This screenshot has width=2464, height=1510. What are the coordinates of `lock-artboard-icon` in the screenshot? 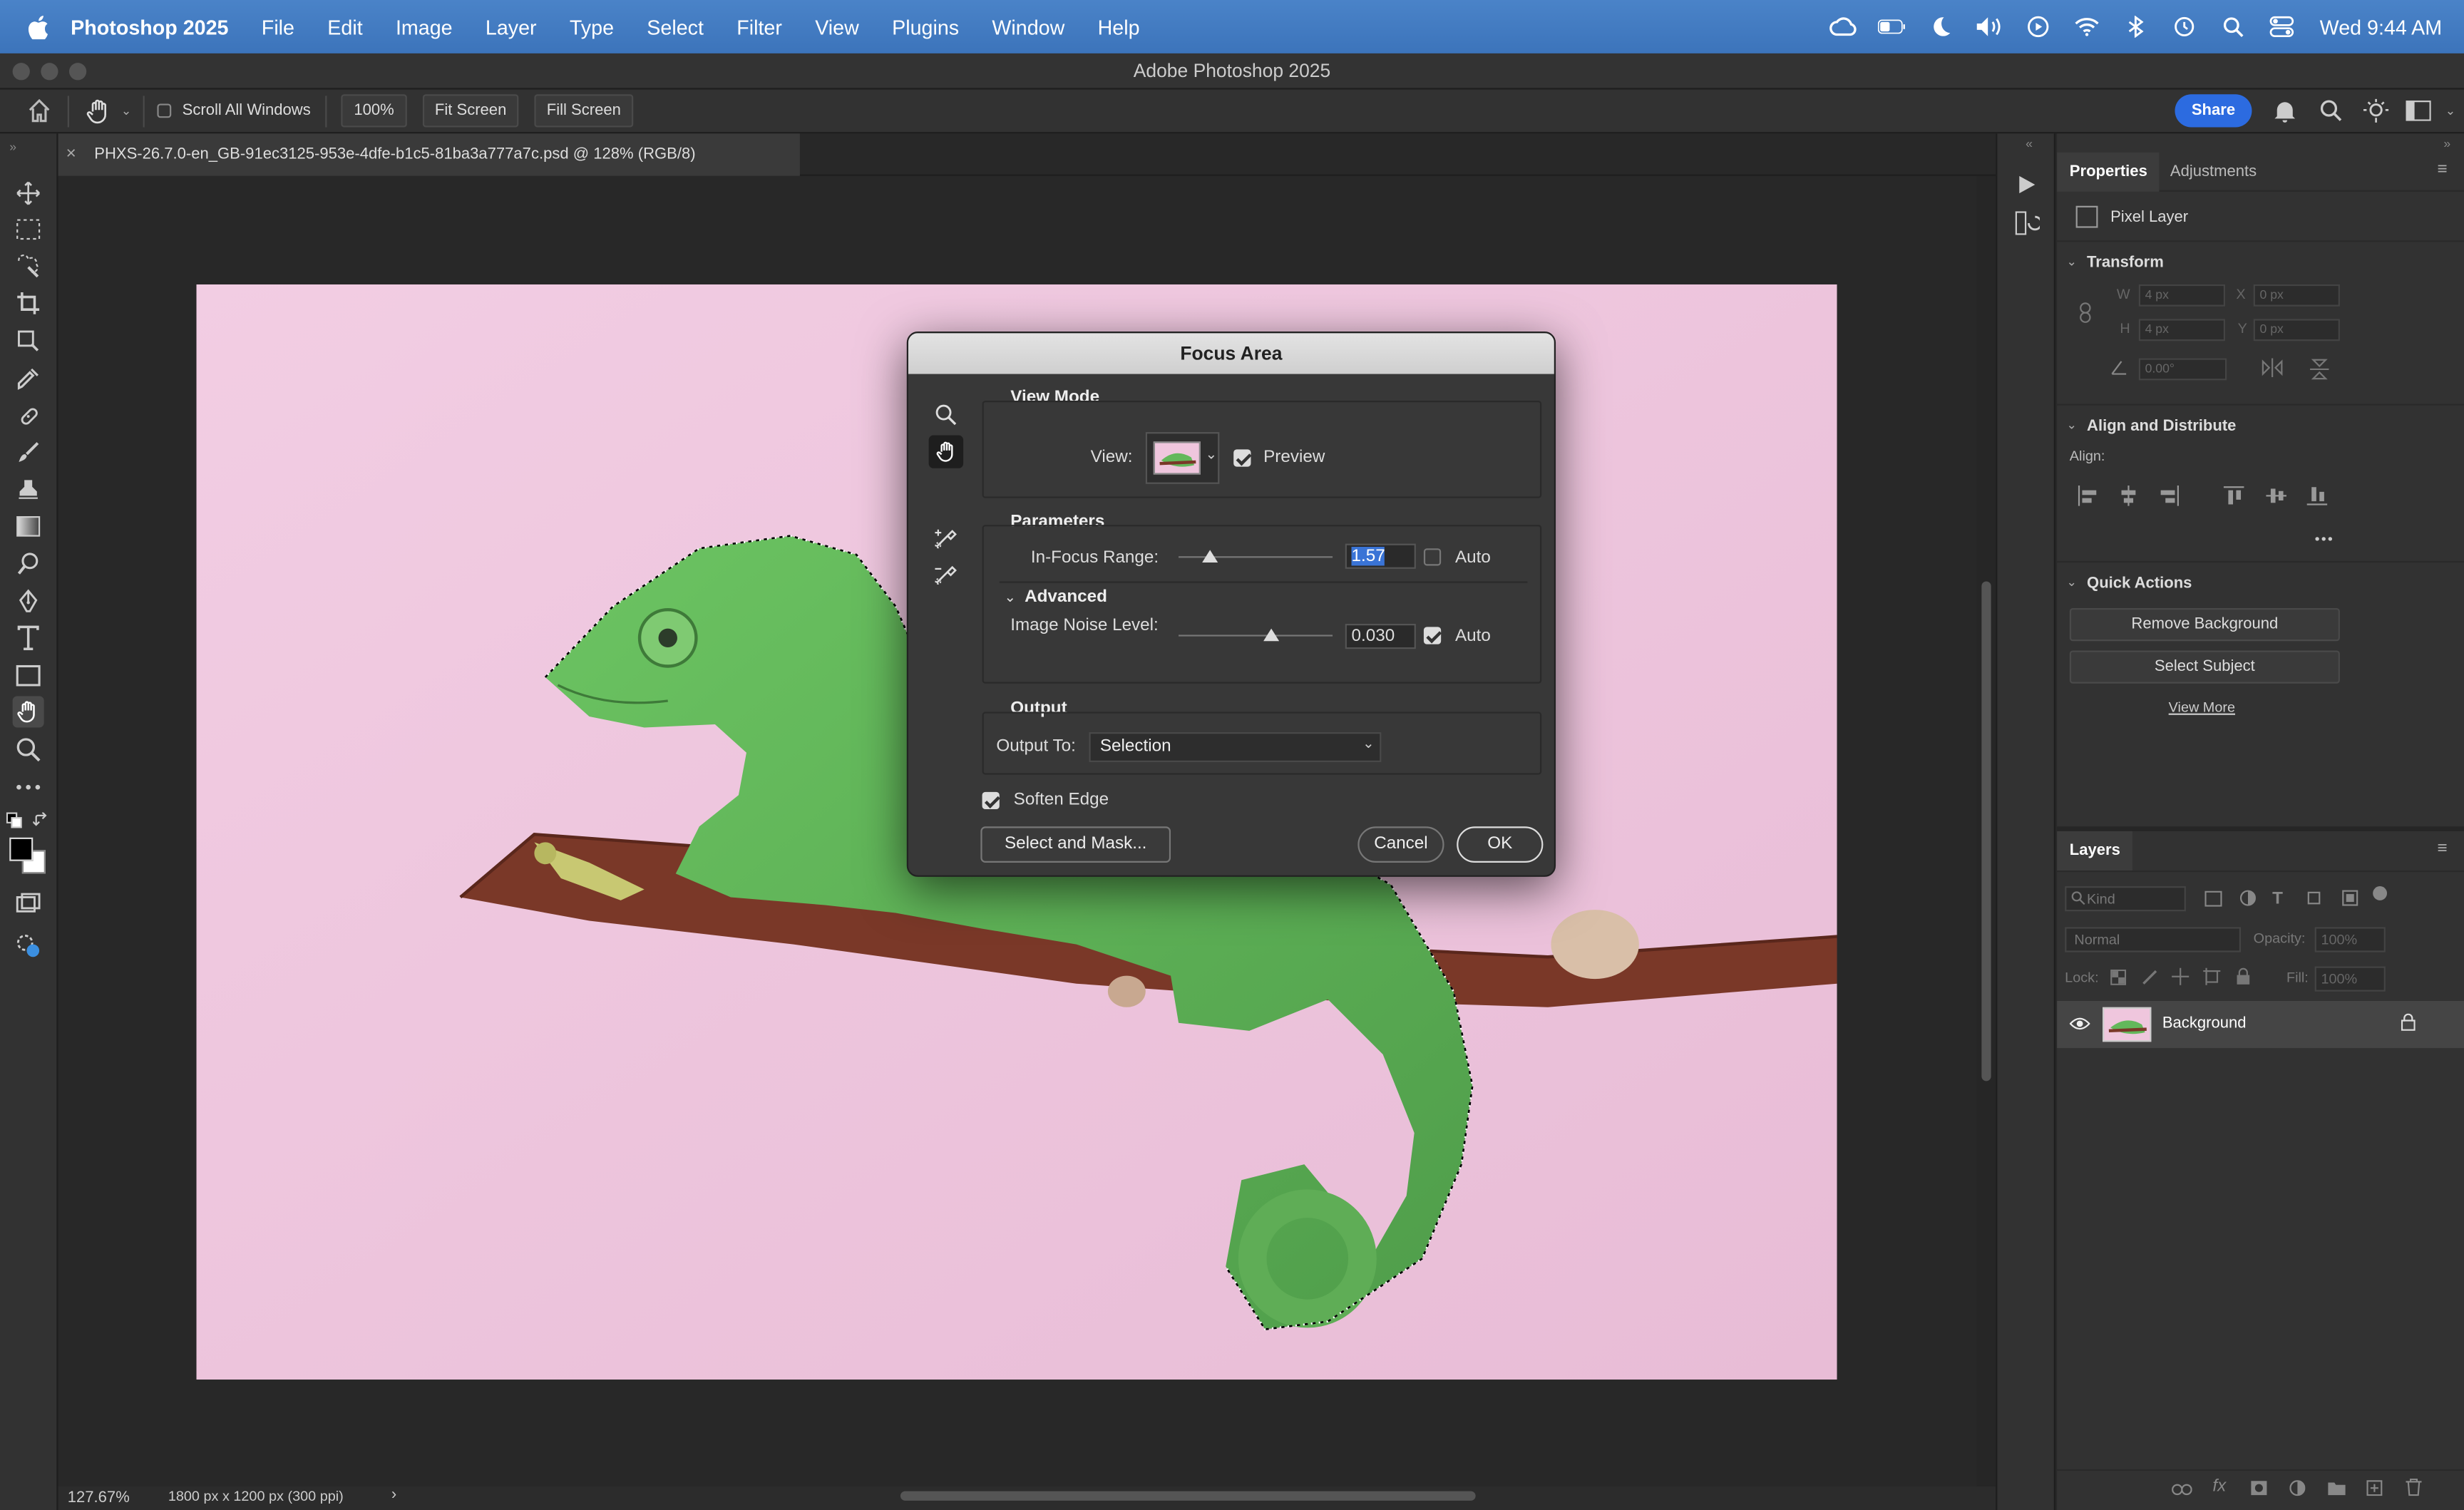 It's located at (2212, 976).